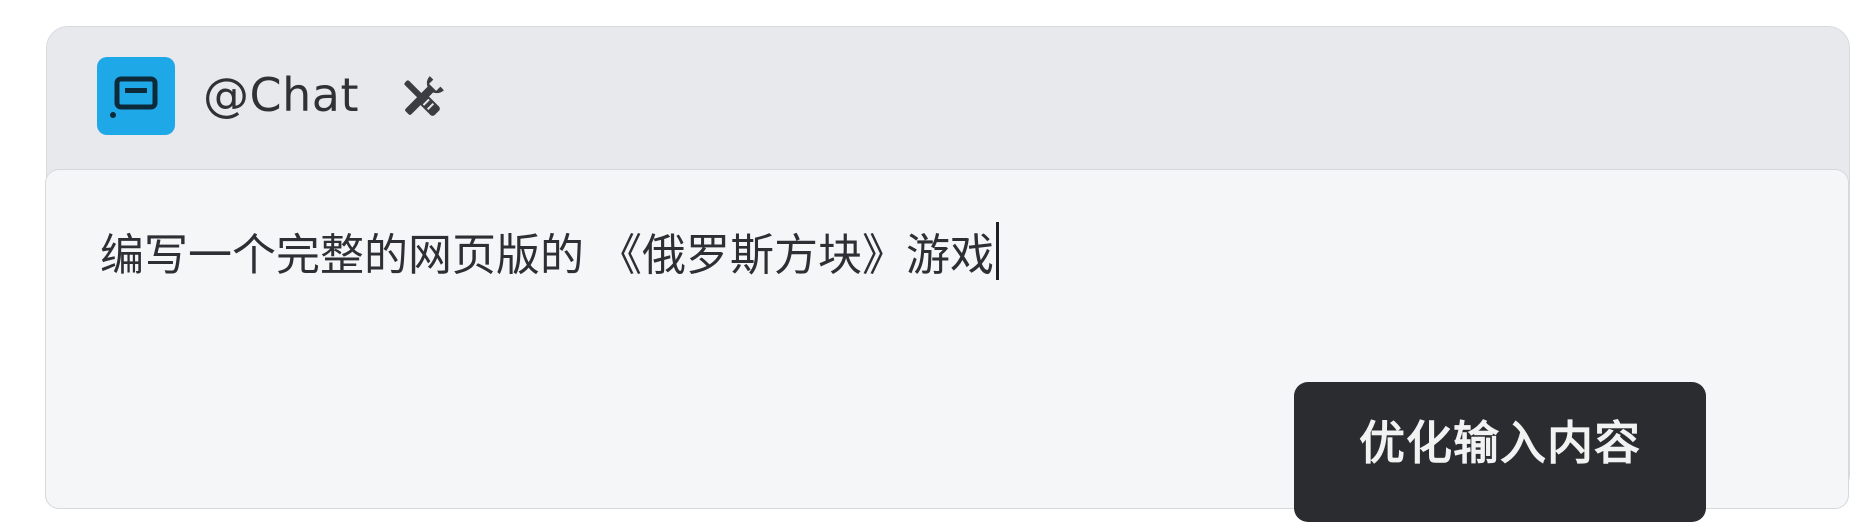  I want to click on text-caret, so click(997, 251).